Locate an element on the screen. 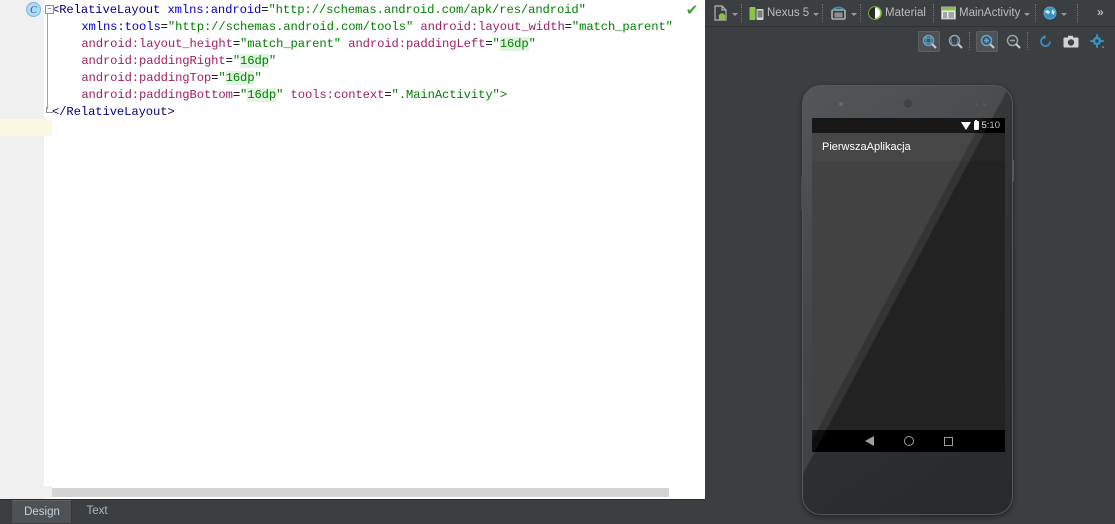  tab-design: Design is located at coordinates (42, 511).